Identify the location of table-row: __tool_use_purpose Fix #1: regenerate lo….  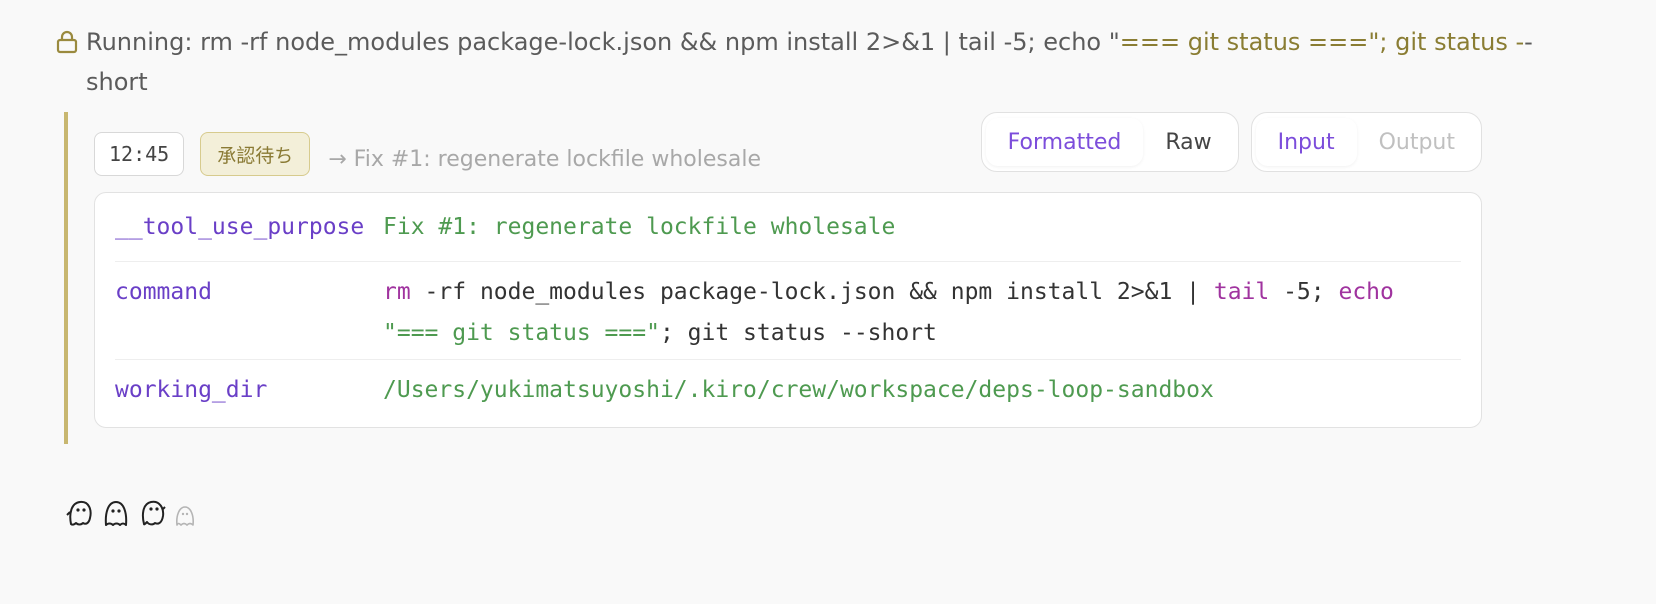
(788, 227).